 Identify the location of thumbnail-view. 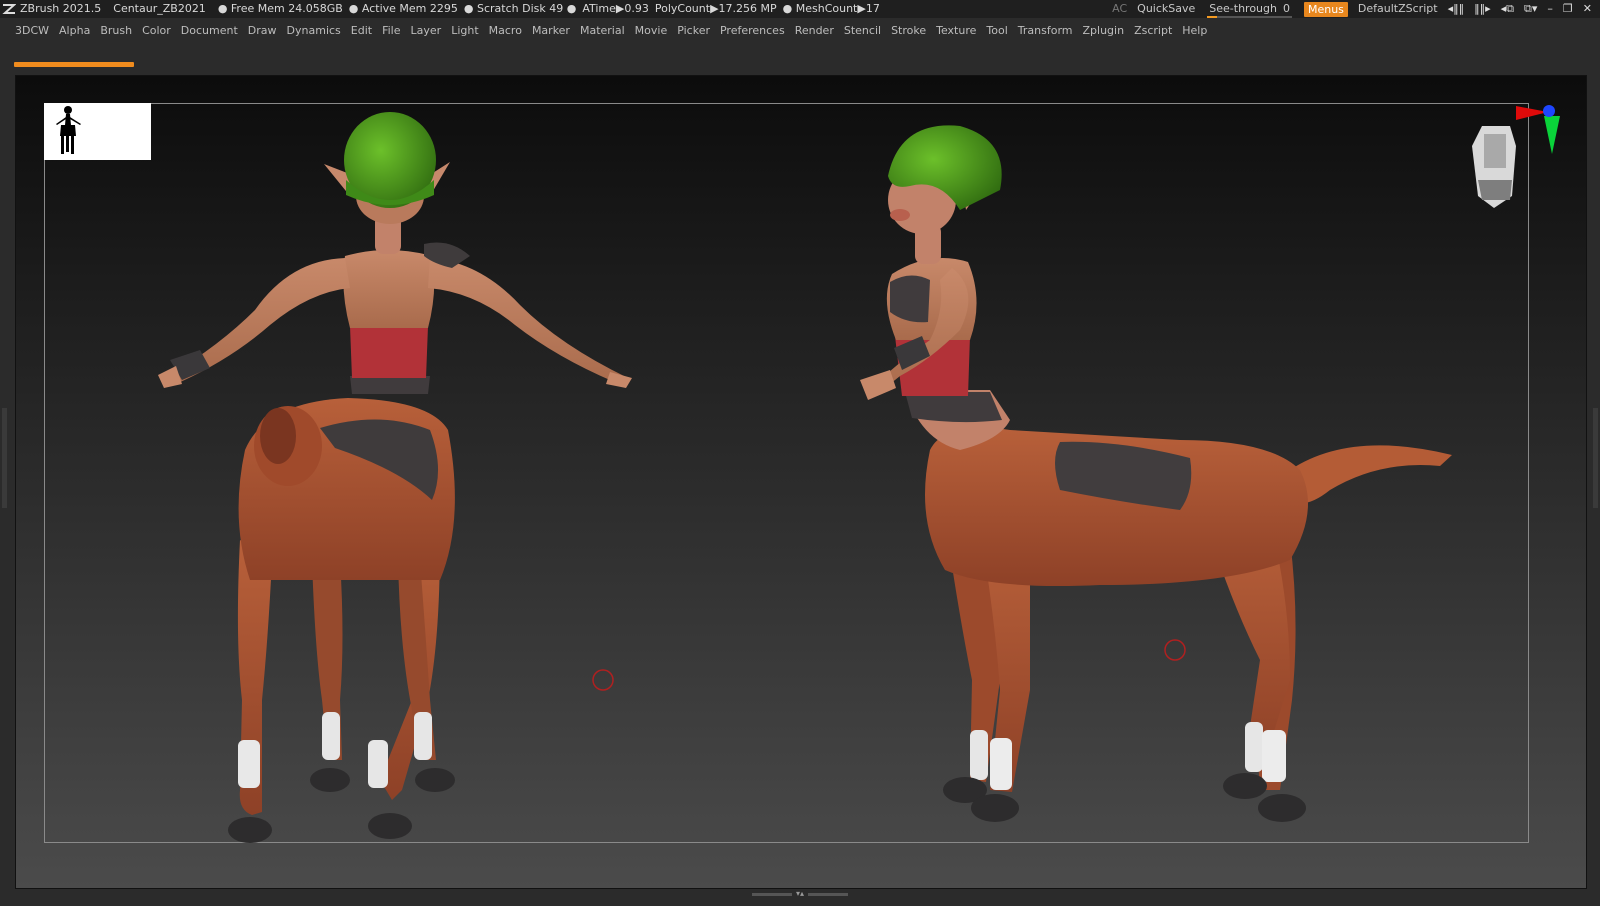
(97, 131).